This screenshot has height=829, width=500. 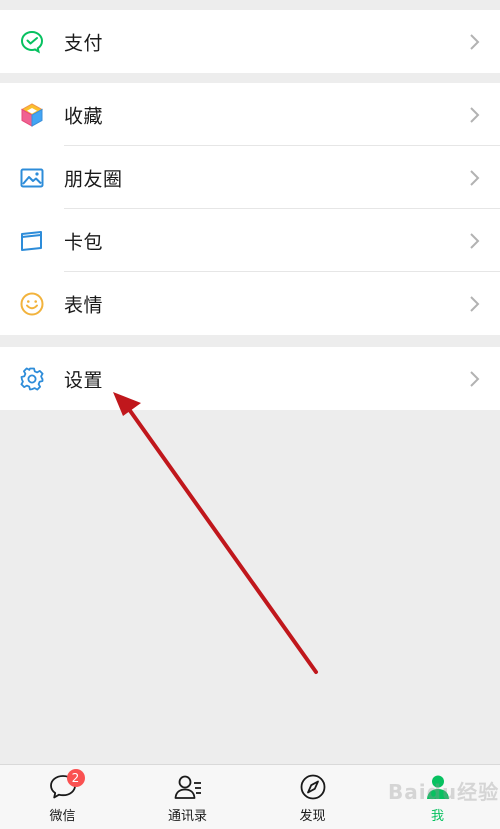 What do you see at coordinates (93, 179) in the screenshot?
I see `menu-item-label: 朋友圈` at bounding box center [93, 179].